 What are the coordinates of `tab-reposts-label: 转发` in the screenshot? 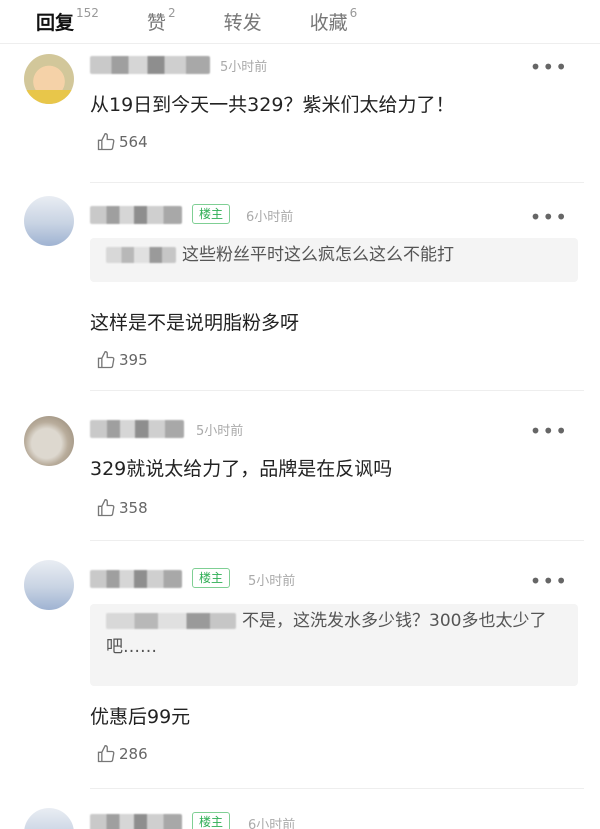 It's located at (242, 22).